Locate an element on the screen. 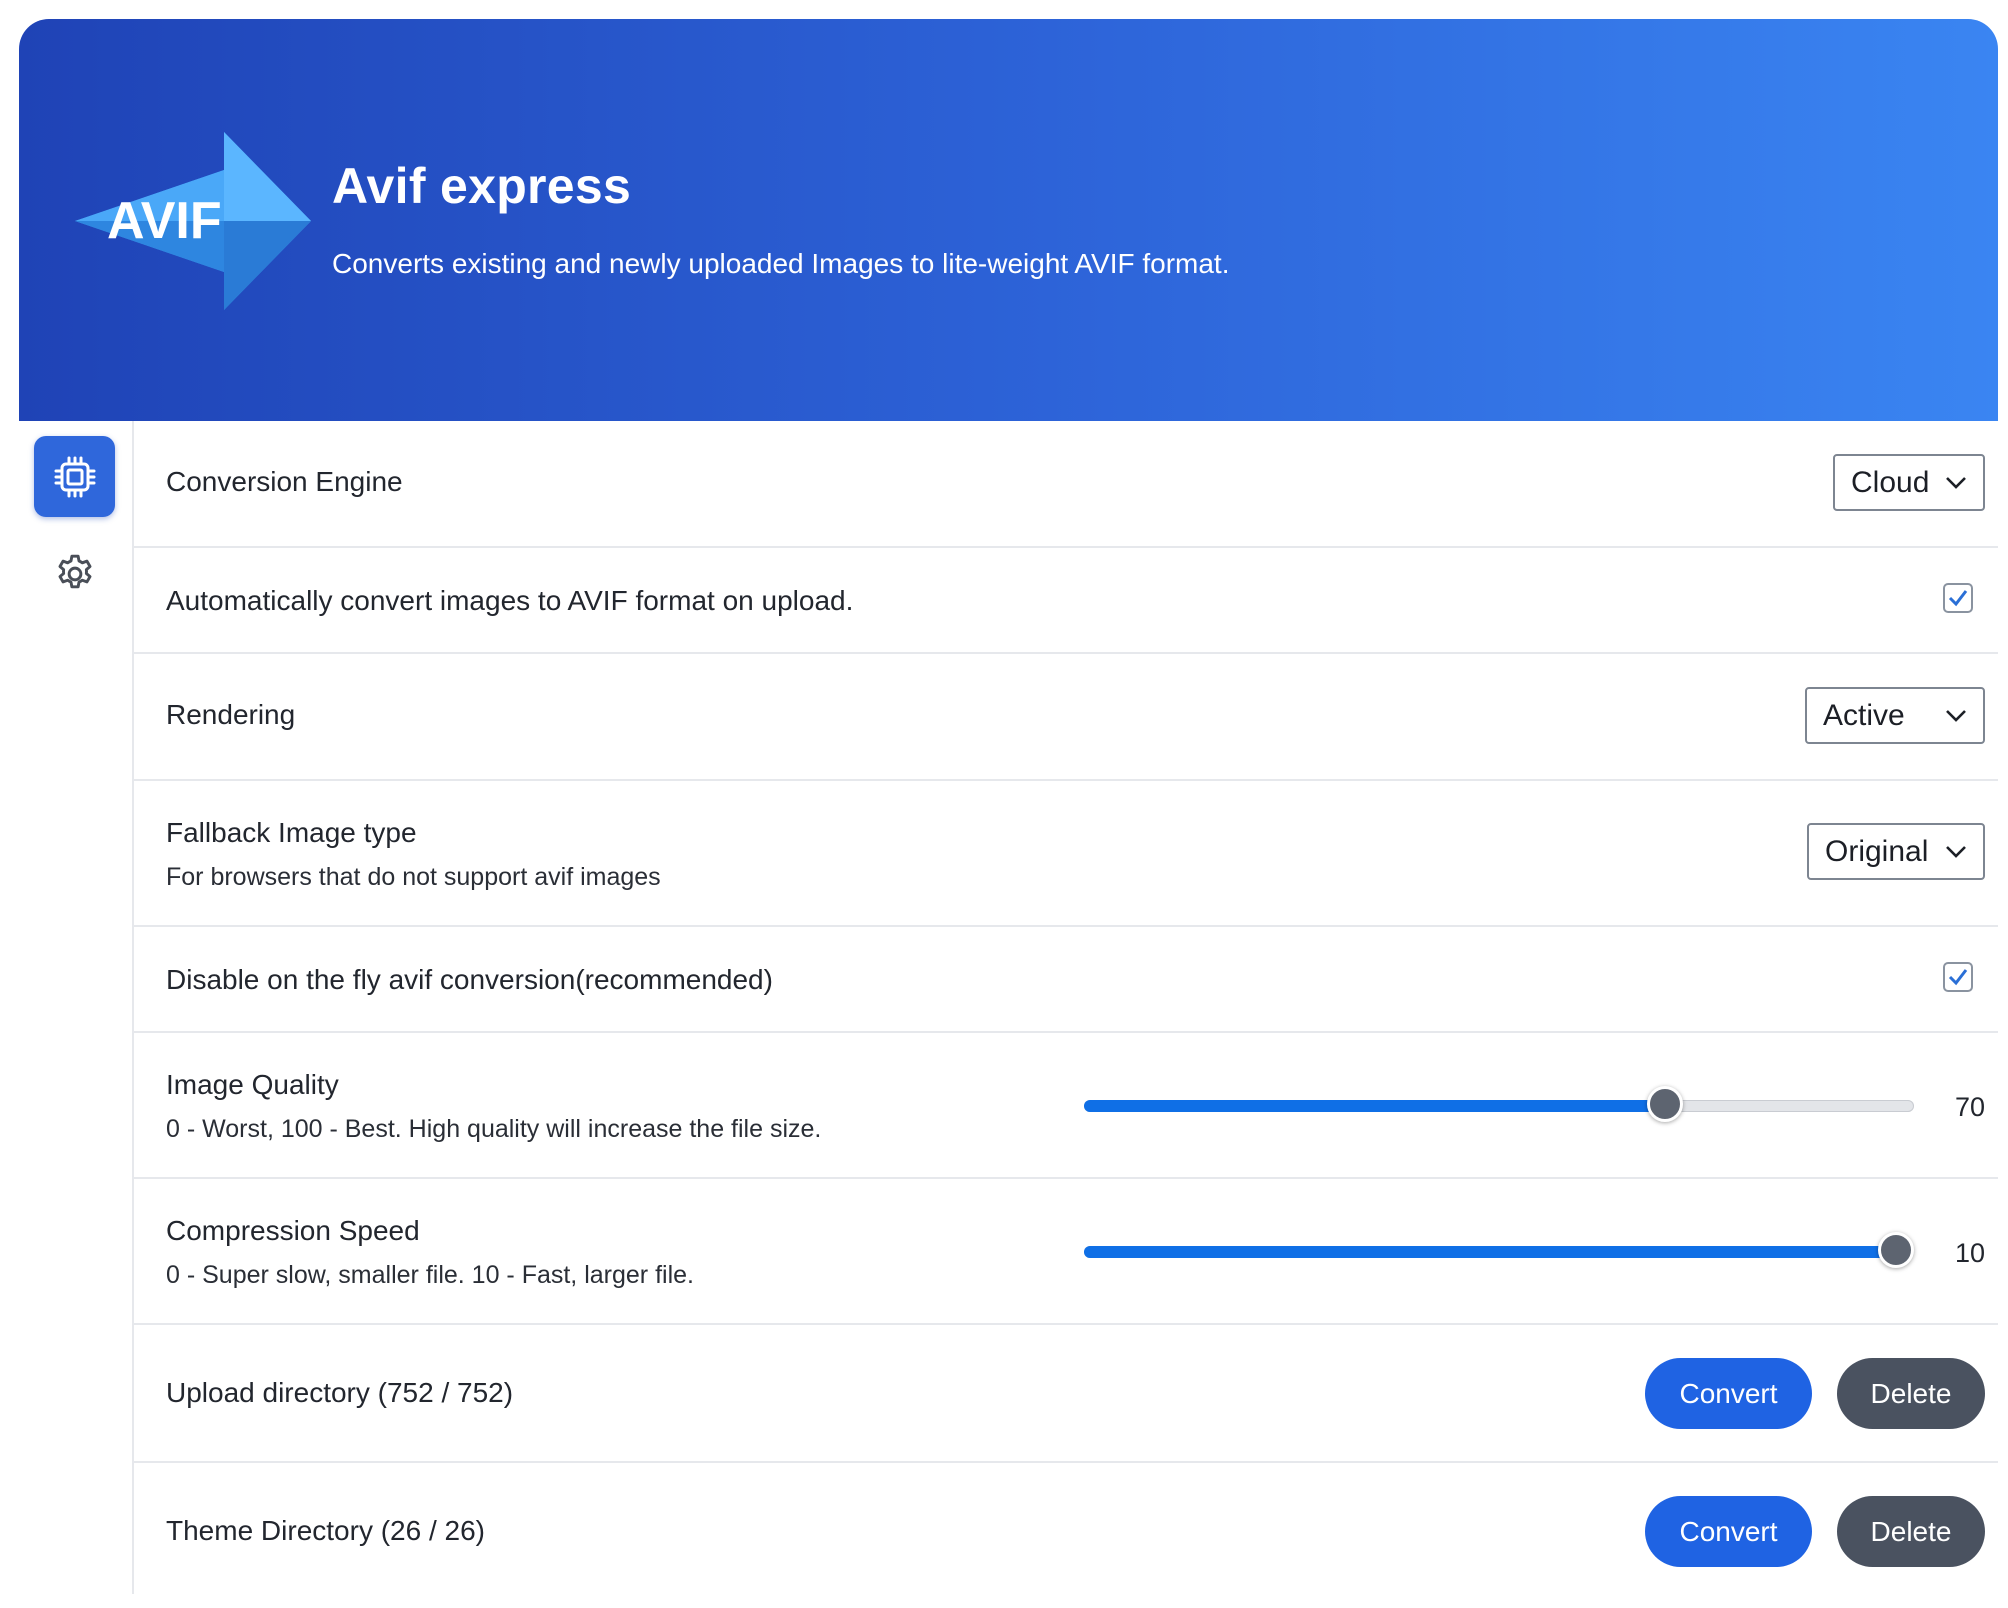 This screenshot has width=2008, height=1608. upload-directory-delete-button: Delete is located at coordinates (1911, 1393).